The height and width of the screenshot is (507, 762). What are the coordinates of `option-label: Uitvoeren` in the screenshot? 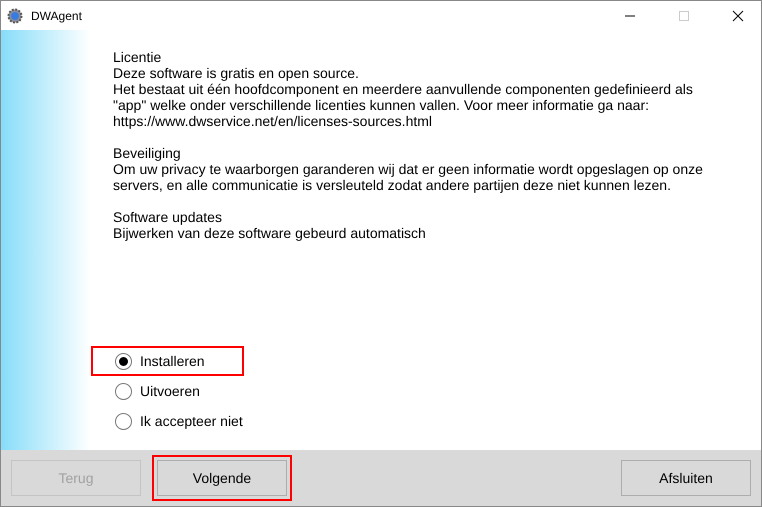 It's located at (170, 391).